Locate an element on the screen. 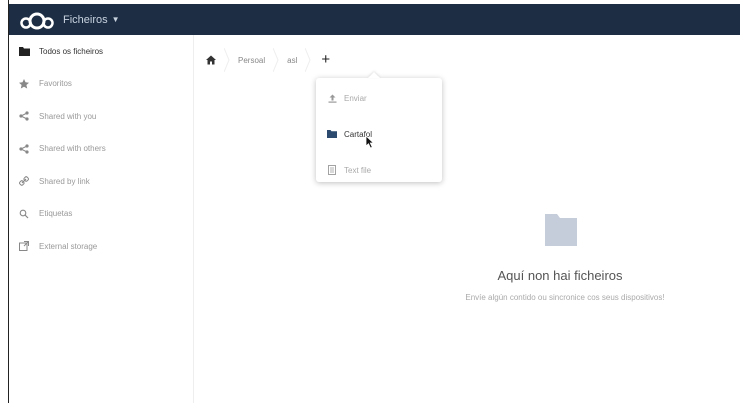 This screenshot has height=403, width=740. cloud-logo-icon is located at coordinates (39, 20).